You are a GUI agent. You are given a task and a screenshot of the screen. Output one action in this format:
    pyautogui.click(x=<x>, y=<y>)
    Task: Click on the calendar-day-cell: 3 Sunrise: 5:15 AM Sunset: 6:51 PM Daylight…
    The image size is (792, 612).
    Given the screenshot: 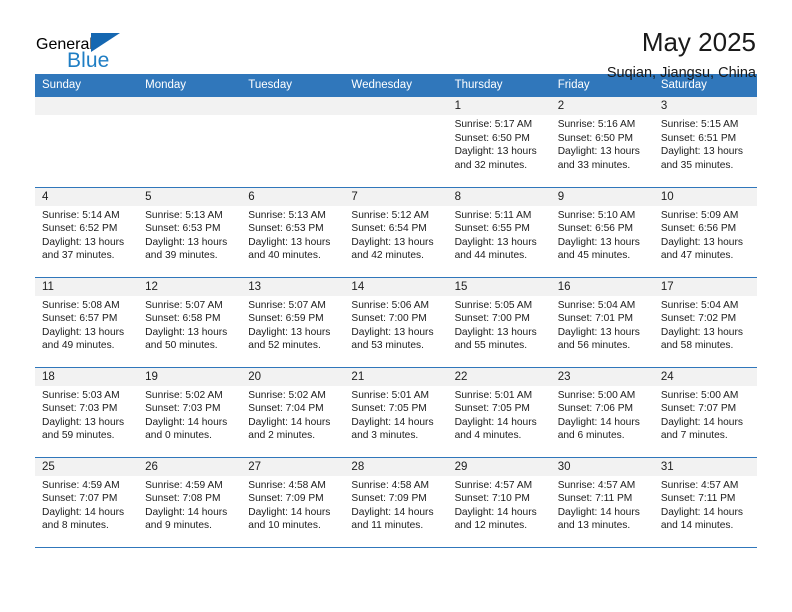 What is the action you would take?
    pyautogui.click(x=705, y=142)
    